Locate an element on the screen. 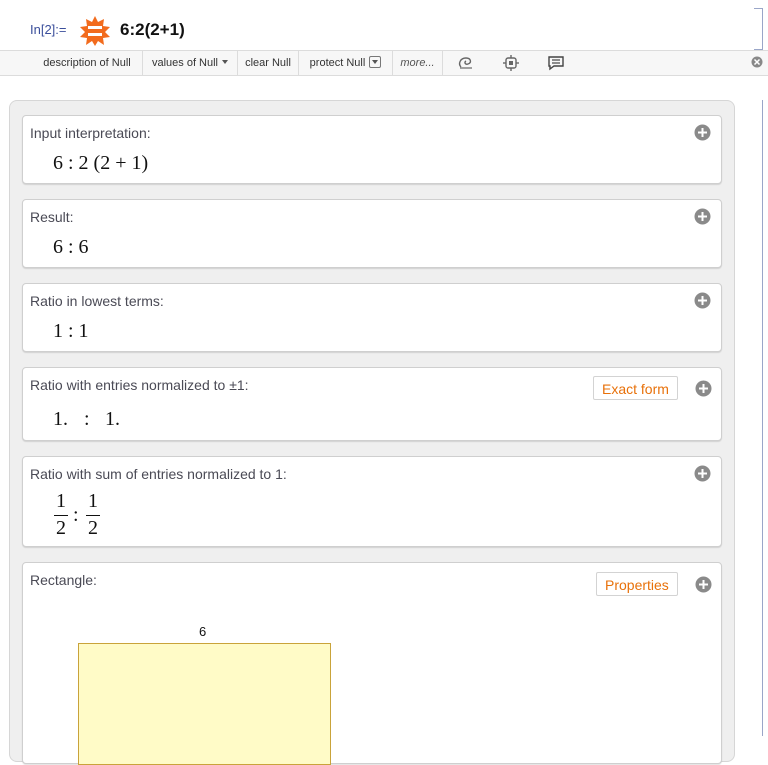 This screenshot has width=768, height=765. pod-content: 6 : 2 (2 + 1) is located at coordinates (101, 163).